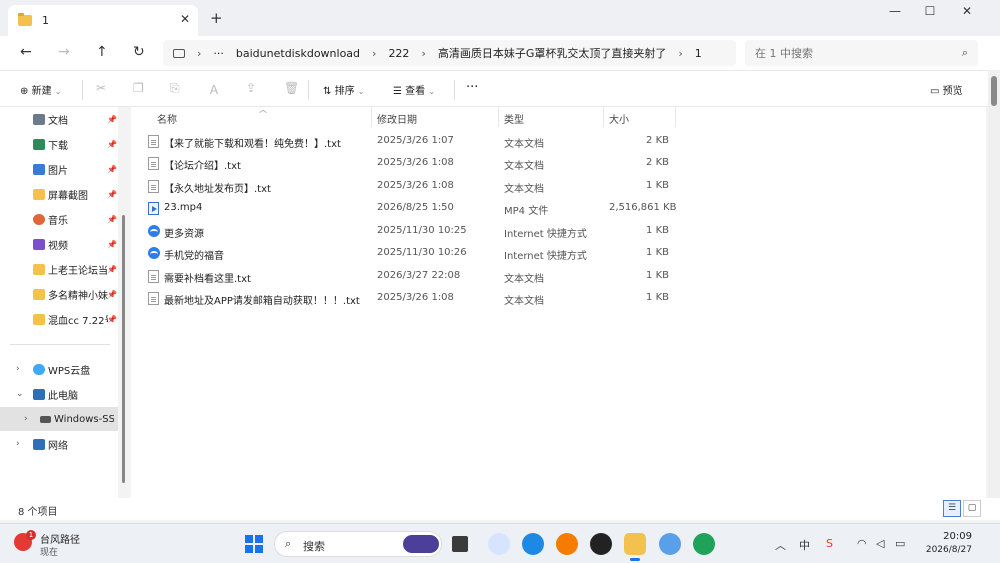  What do you see at coordinates (619, 118) in the screenshot?
I see `column-header-size: 大小` at bounding box center [619, 118].